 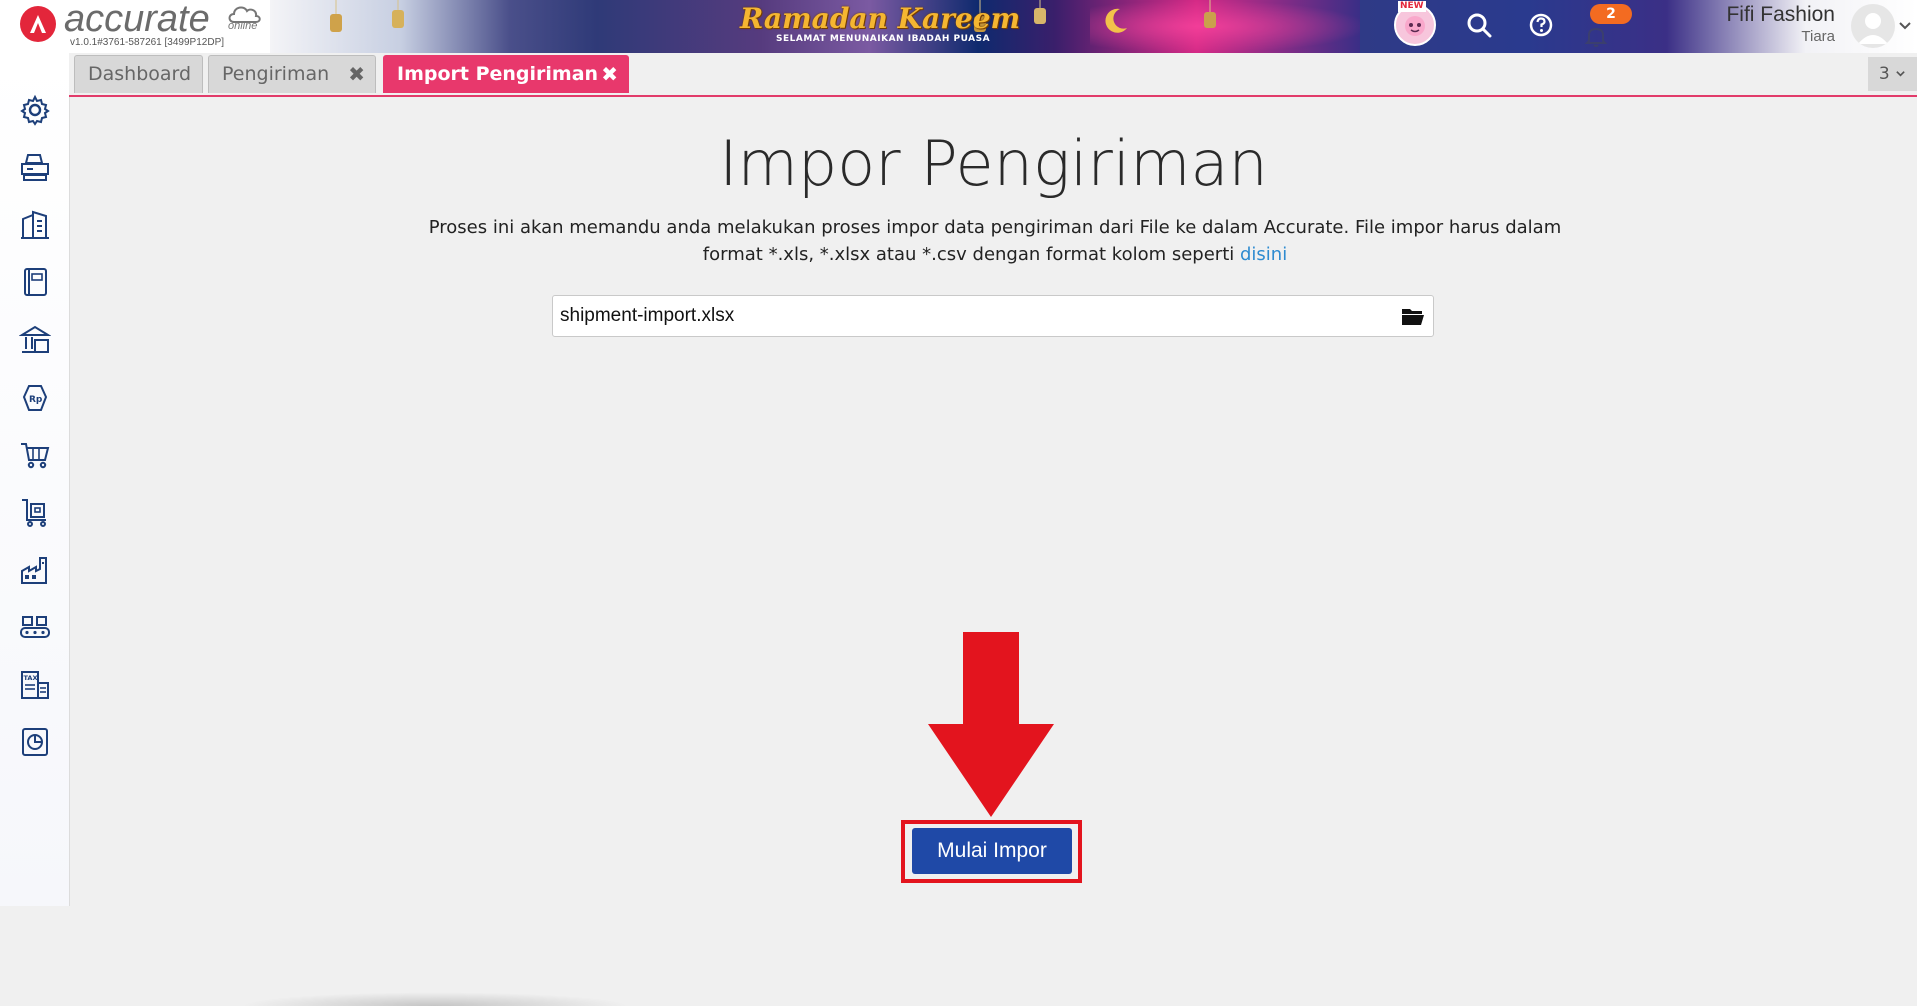 What do you see at coordinates (1884, 74) in the screenshot?
I see `tab-count: 3` at bounding box center [1884, 74].